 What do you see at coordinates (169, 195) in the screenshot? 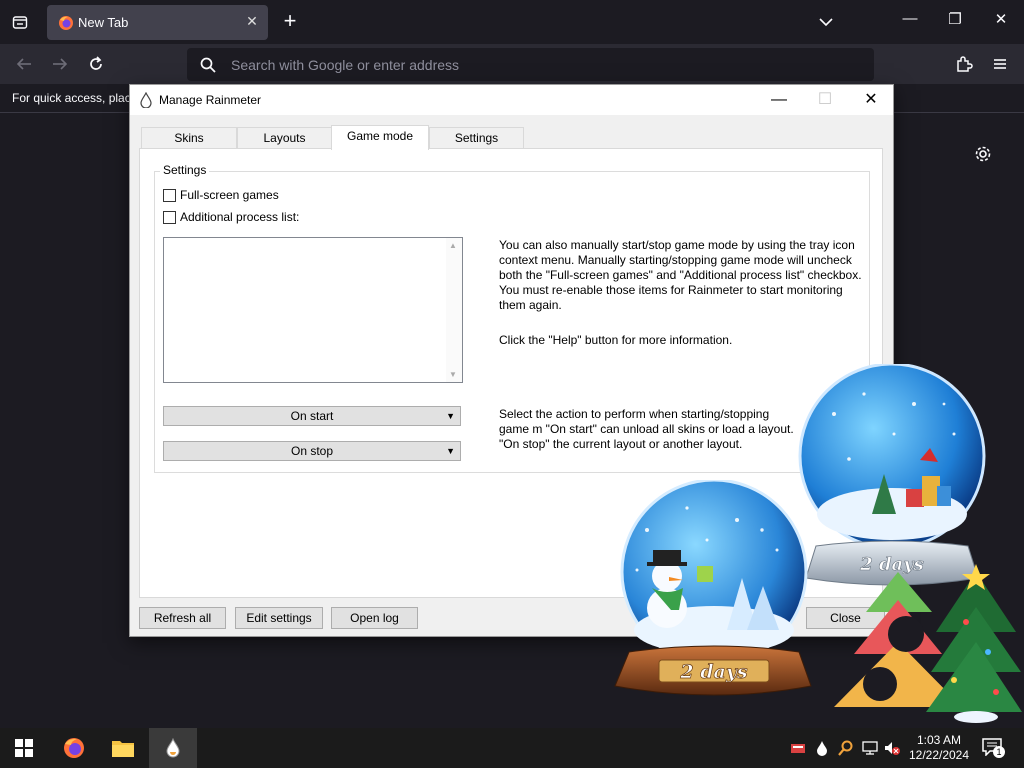
I see `fullscreen-games-checkbox` at bounding box center [169, 195].